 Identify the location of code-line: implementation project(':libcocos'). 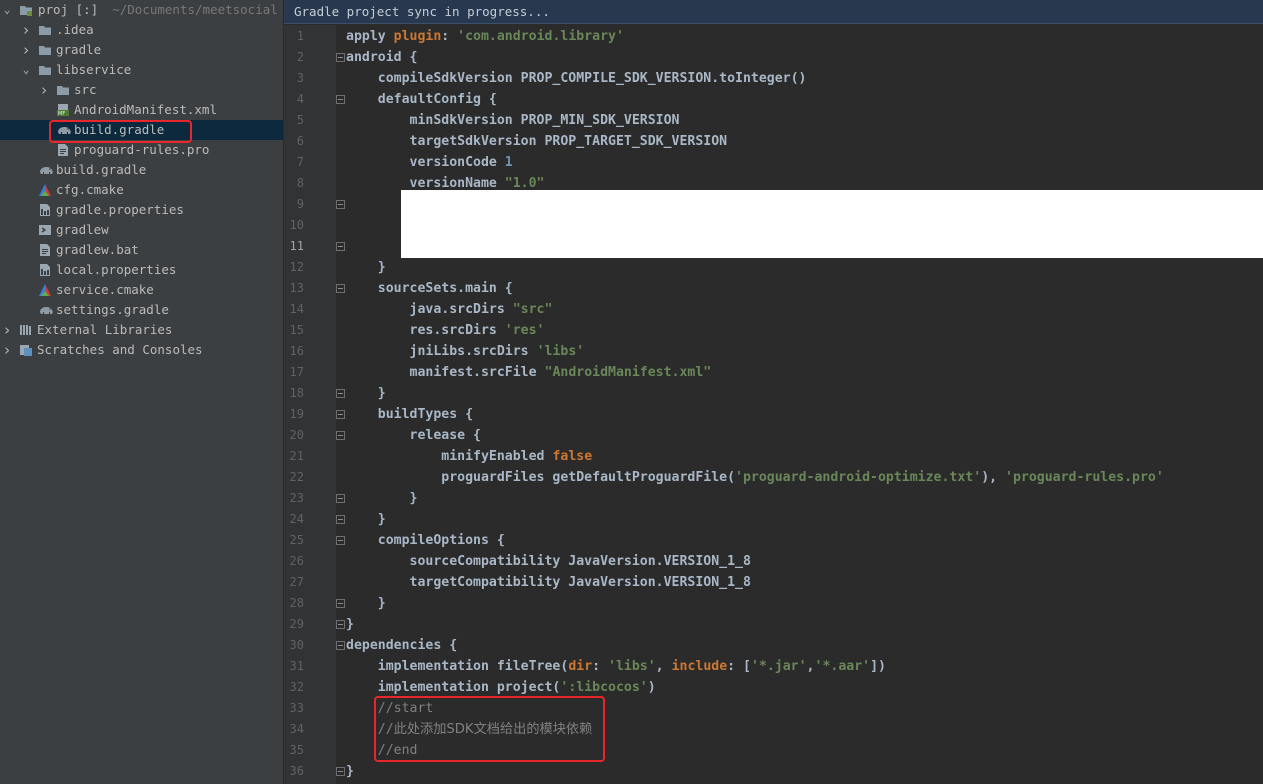
(501, 687).